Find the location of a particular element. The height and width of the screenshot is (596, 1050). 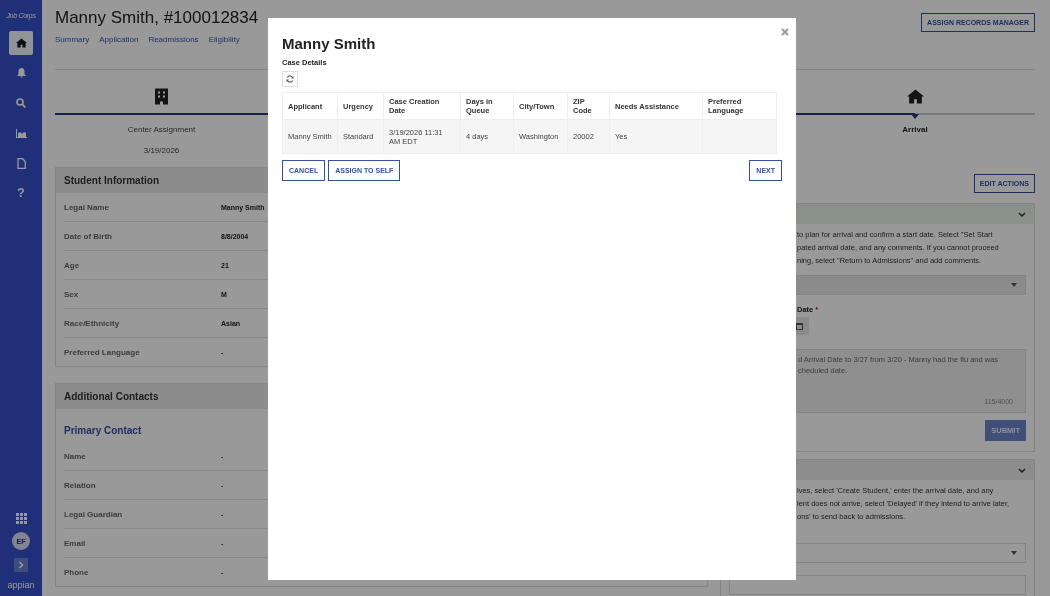

field-label: Legal Guardian is located at coordinates (94, 514).